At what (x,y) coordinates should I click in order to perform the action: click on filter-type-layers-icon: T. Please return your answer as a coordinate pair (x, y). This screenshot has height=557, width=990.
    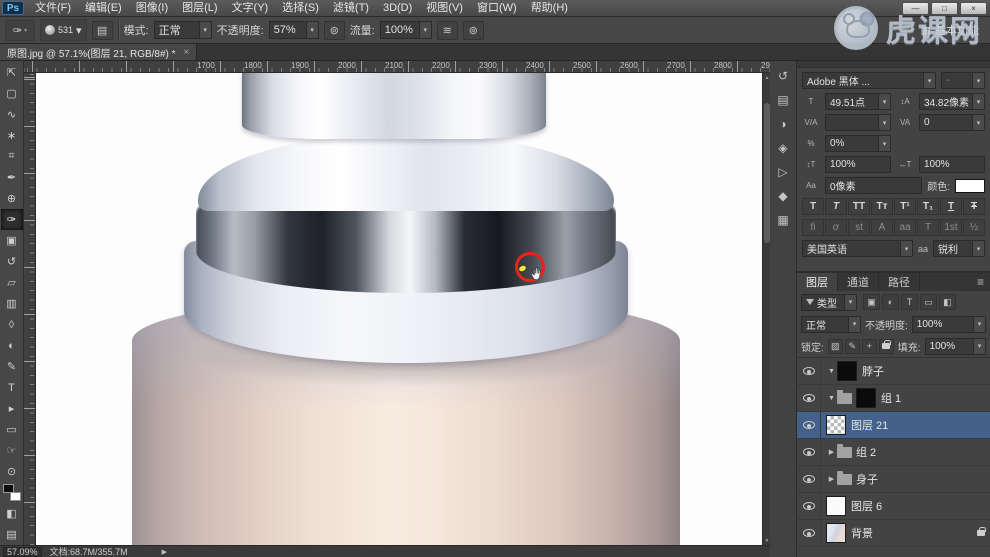
    Looking at the image, I should click on (909, 302).